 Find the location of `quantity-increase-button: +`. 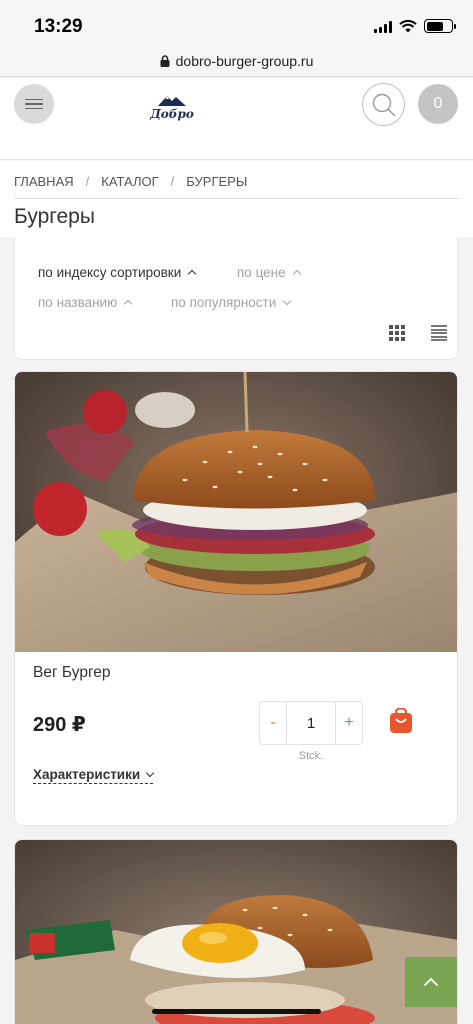

quantity-increase-button: + is located at coordinates (349, 723).